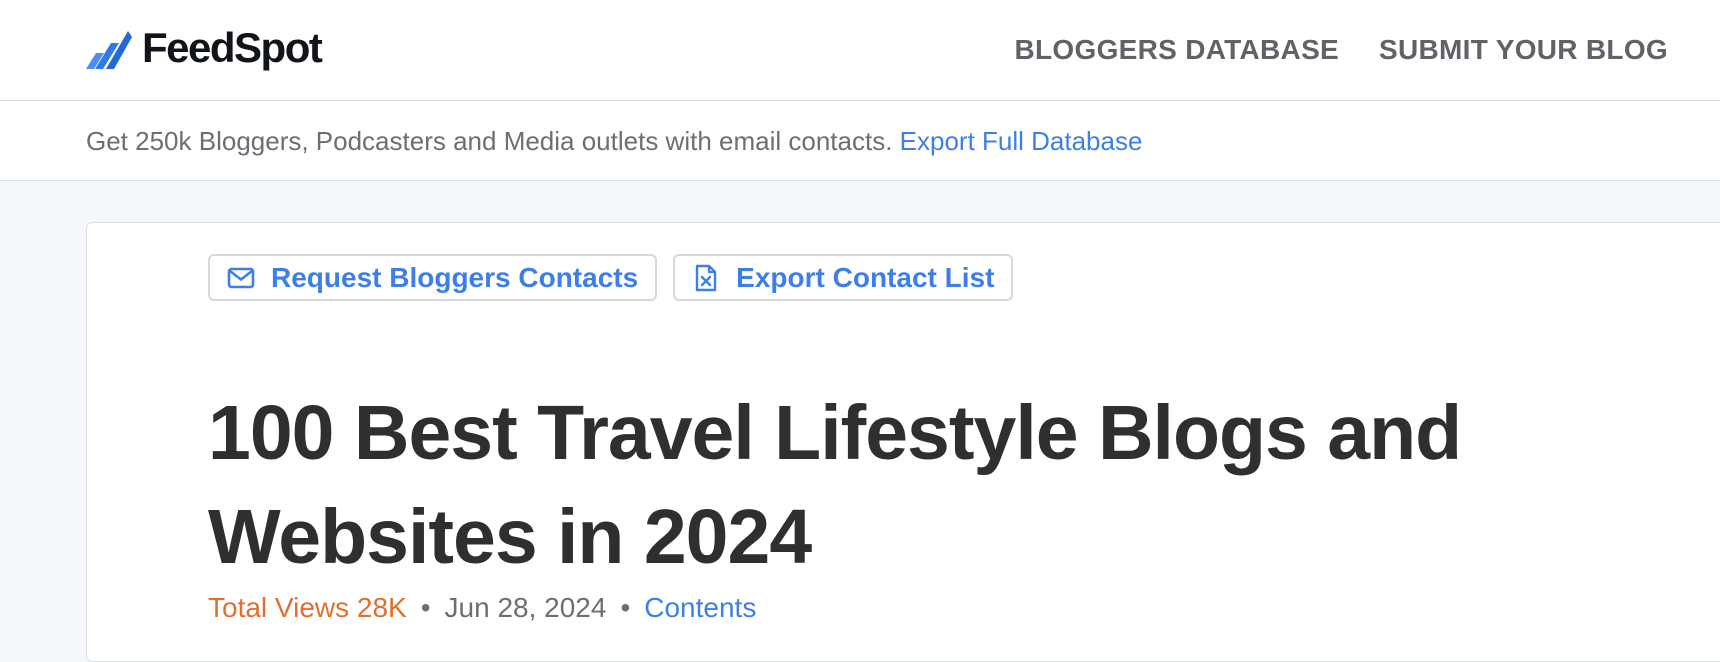 The height and width of the screenshot is (662, 1720). I want to click on nav-submit-your-blog: SUBMIT YOUR BLOG, so click(1523, 50).